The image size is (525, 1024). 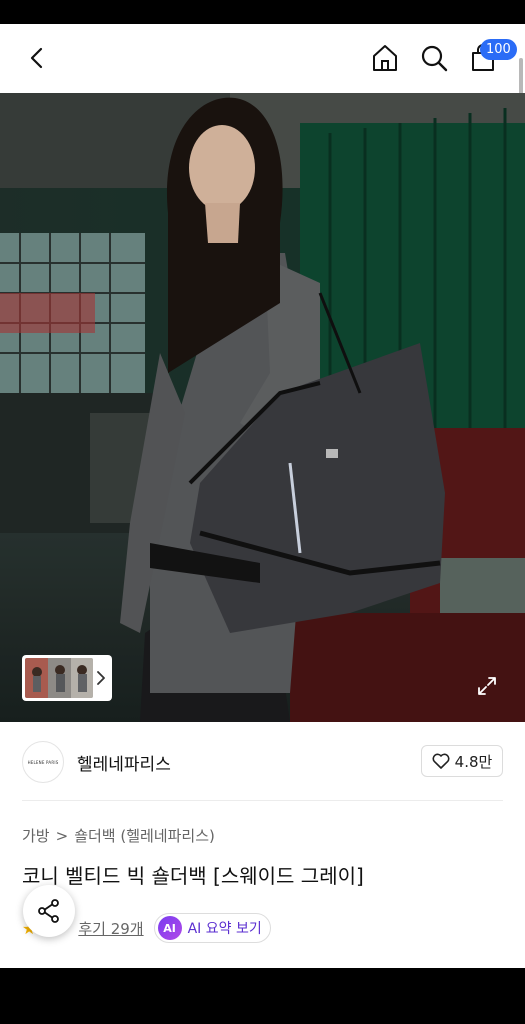 What do you see at coordinates (262, 800) in the screenshot?
I see `divider` at bounding box center [262, 800].